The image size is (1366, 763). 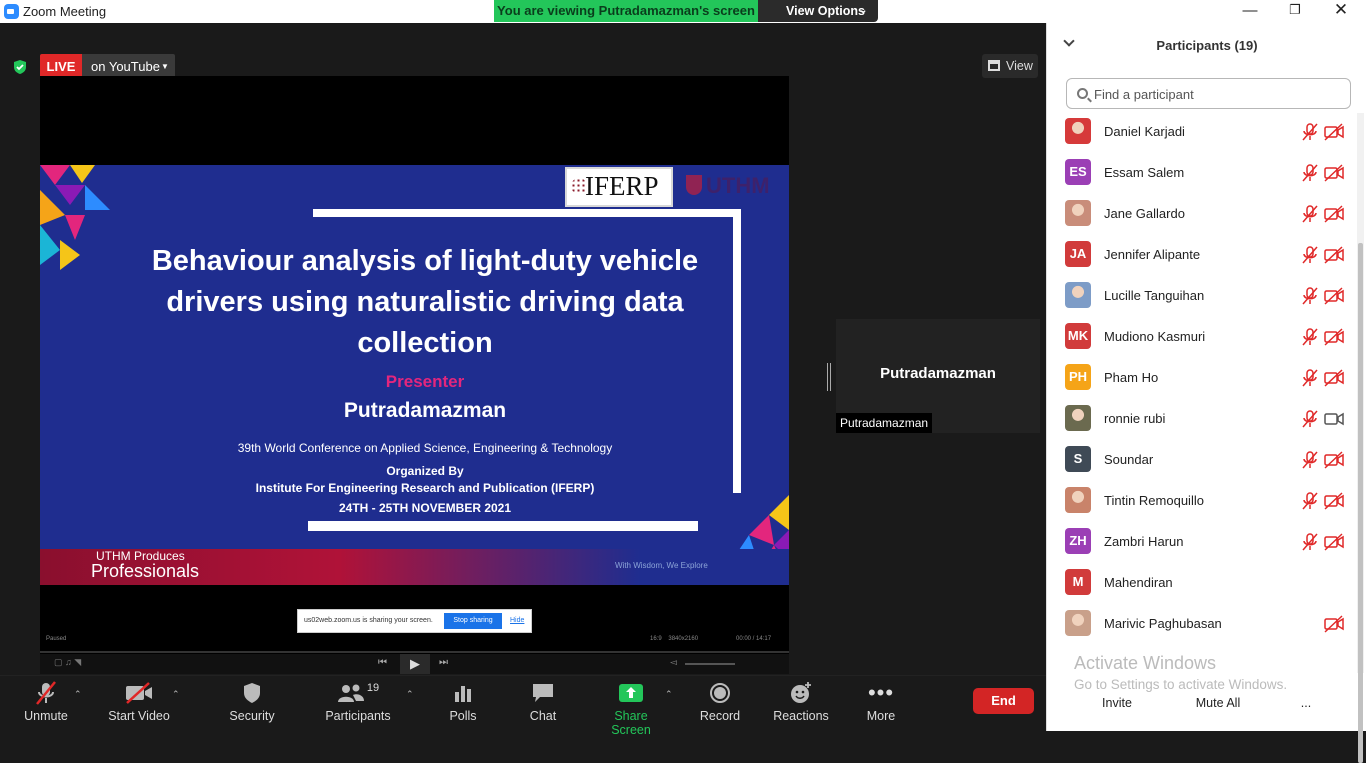 What do you see at coordinates (1078, 582) in the screenshot?
I see `participant-avatar: M` at bounding box center [1078, 582].